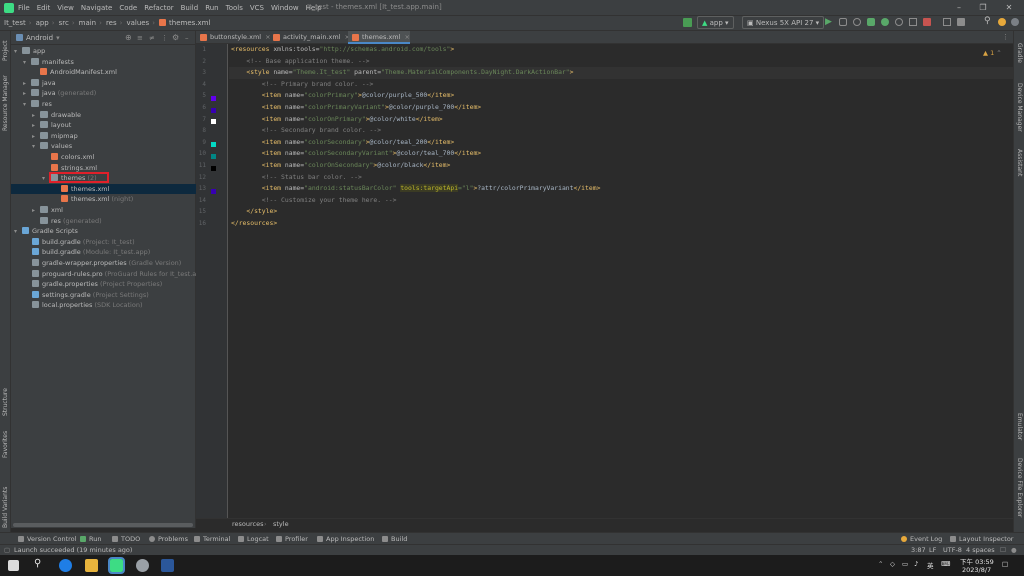  What do you see at coordinates (687, 22) in the screenshot?
I see `hammer-icon` at bounding box center [687, 22].